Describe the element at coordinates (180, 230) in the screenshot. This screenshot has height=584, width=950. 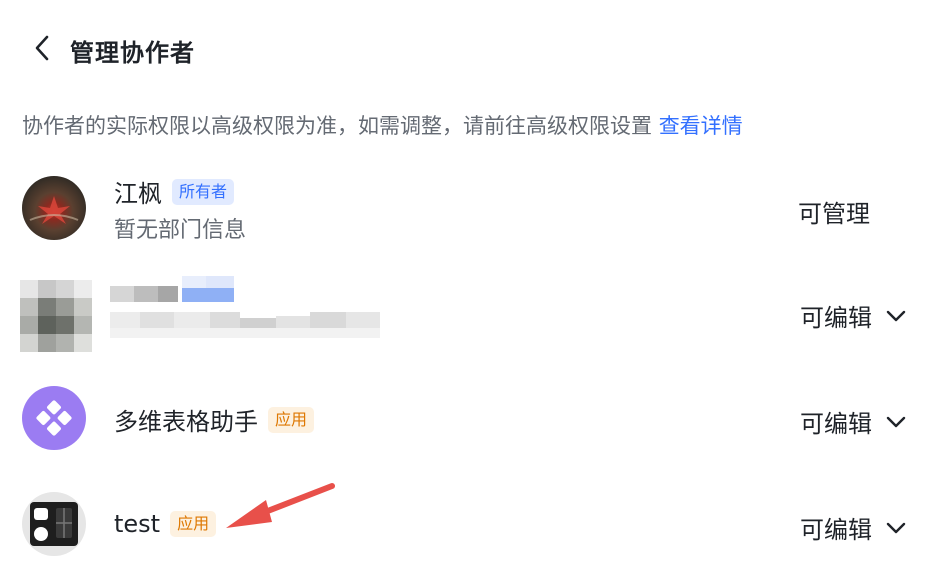
I see `department-info: 暂无部门信息` at that location.